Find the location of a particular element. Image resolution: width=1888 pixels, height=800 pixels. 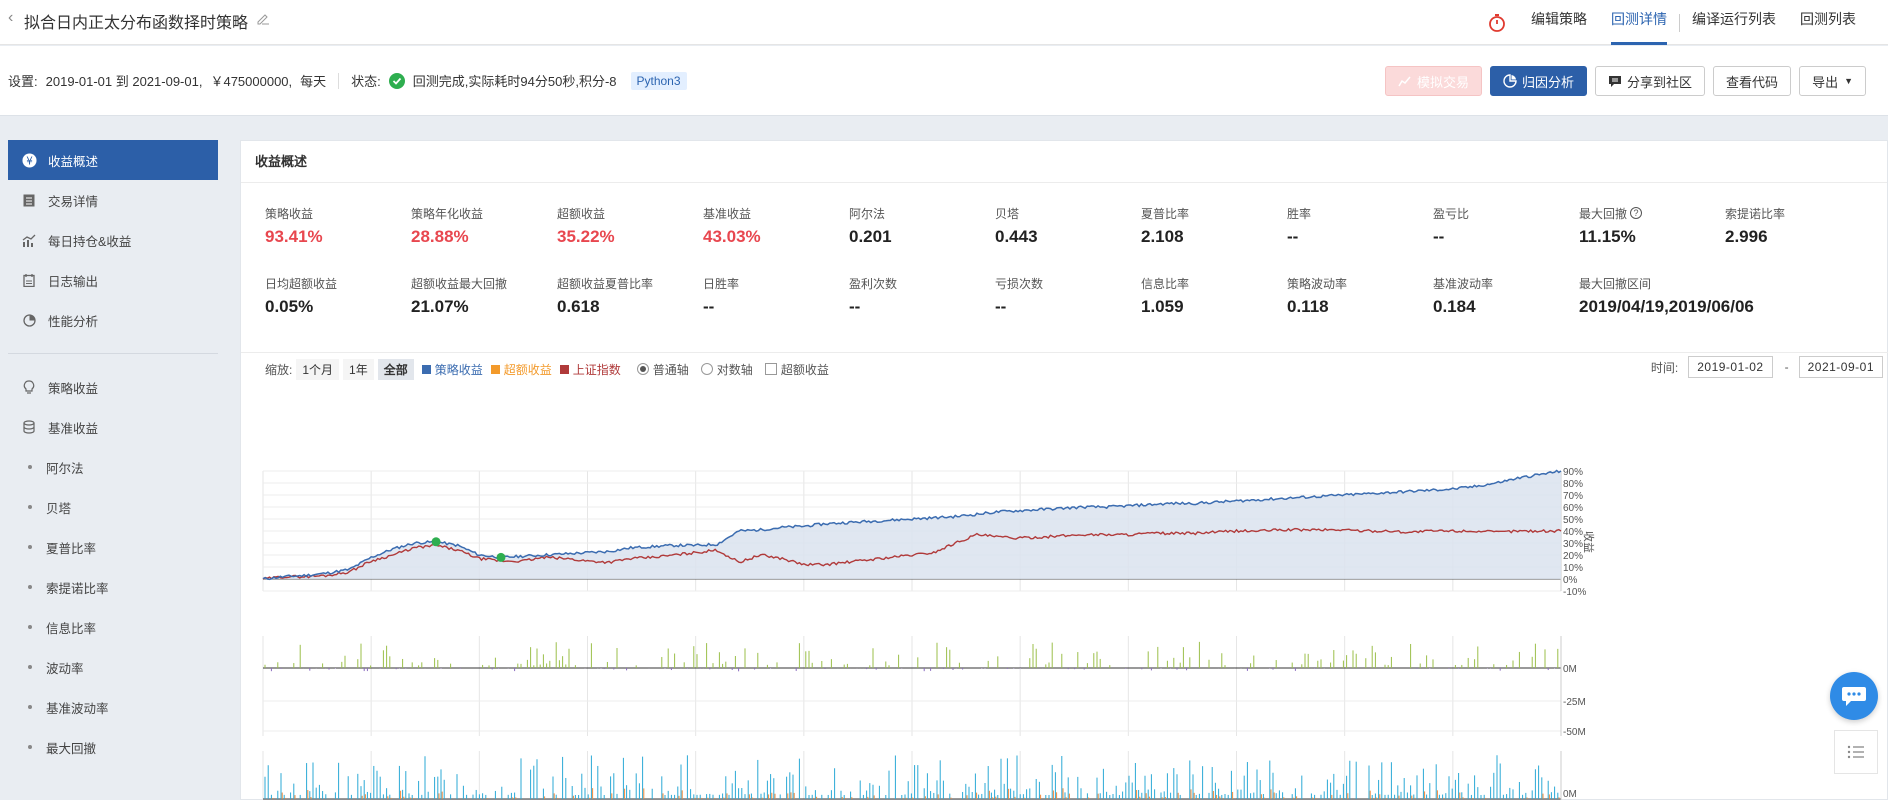

metric-value: 0.201 is located at coordinates (870, 236).